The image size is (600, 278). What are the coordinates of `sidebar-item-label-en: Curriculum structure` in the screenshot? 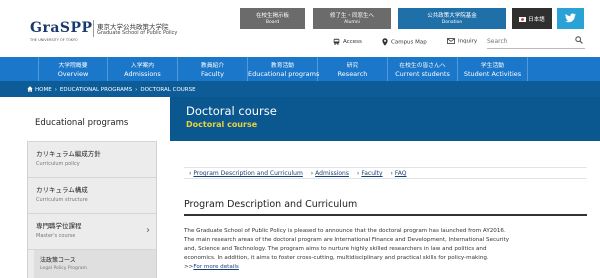 It's located at (62, 200).